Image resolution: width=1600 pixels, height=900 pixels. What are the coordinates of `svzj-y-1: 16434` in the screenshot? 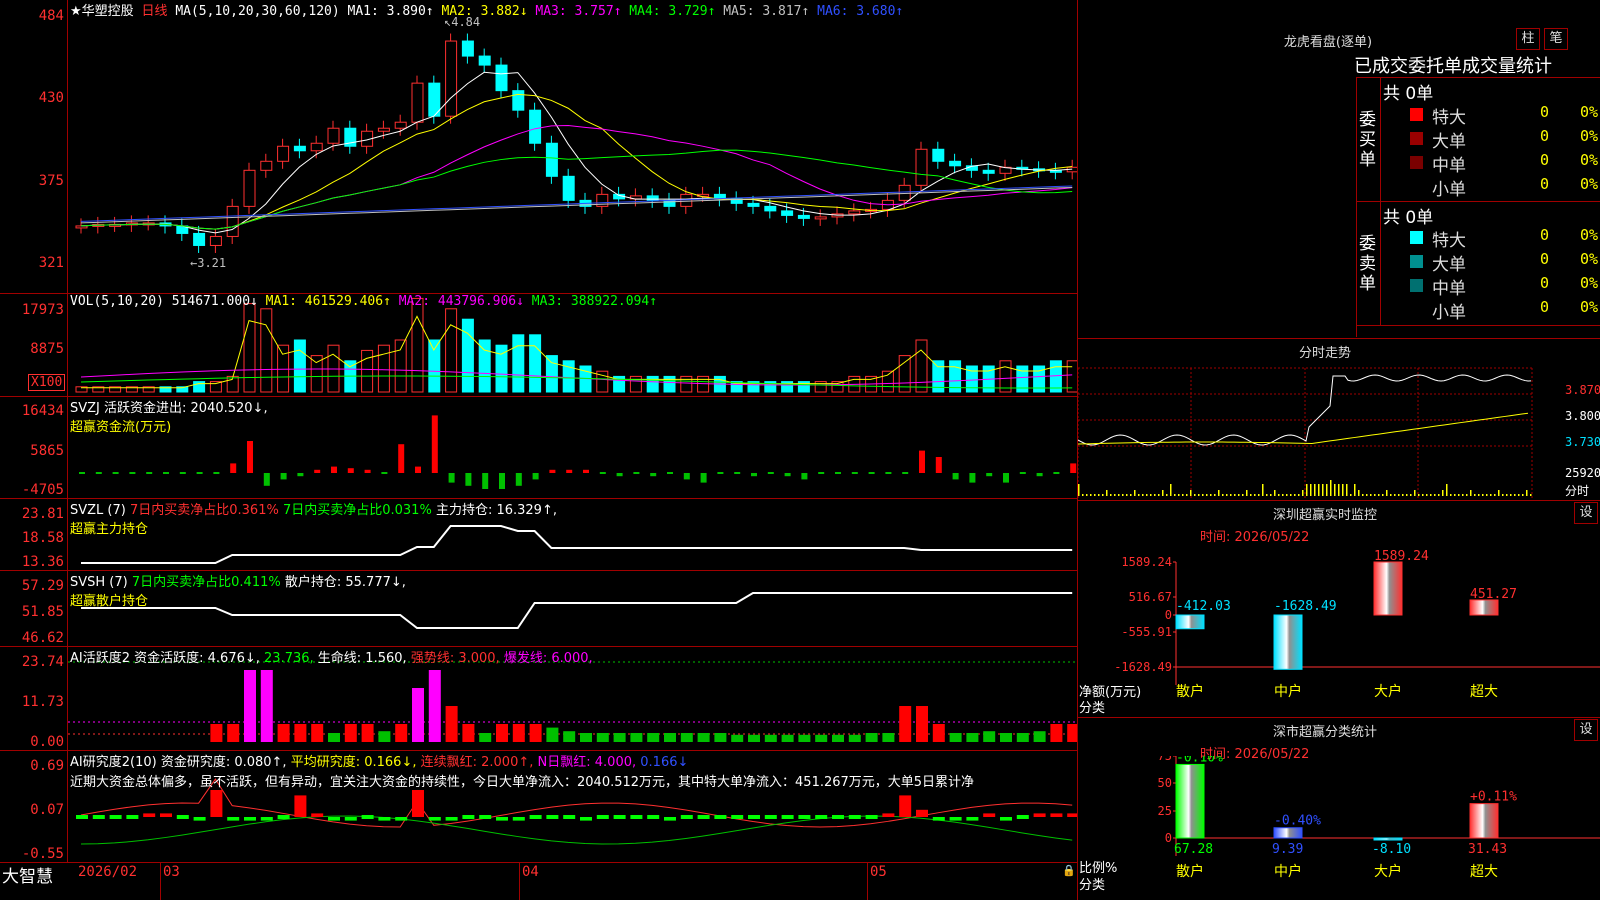 It's located at (42, 411).